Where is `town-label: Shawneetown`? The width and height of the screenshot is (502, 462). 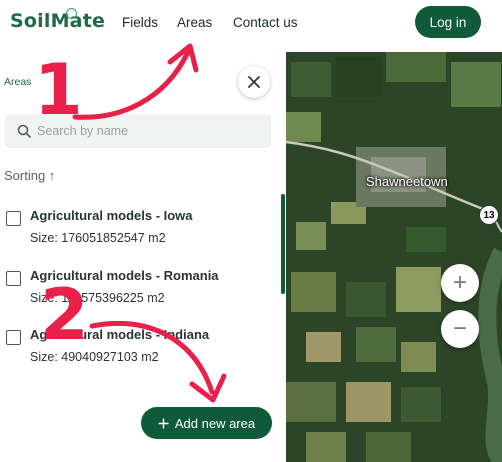
town-label: Shawneetown is located at coordinates (407, 181).